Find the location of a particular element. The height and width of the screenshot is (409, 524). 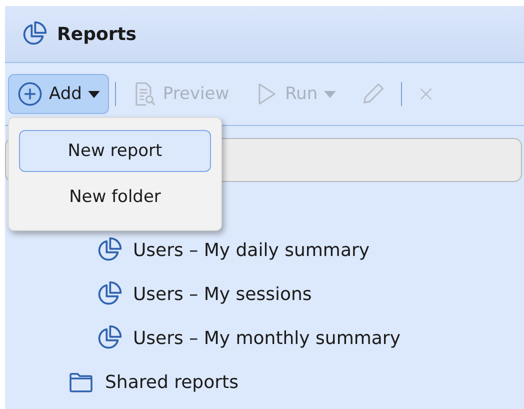

panel-title: Reports is located at coordinates (97, 34).